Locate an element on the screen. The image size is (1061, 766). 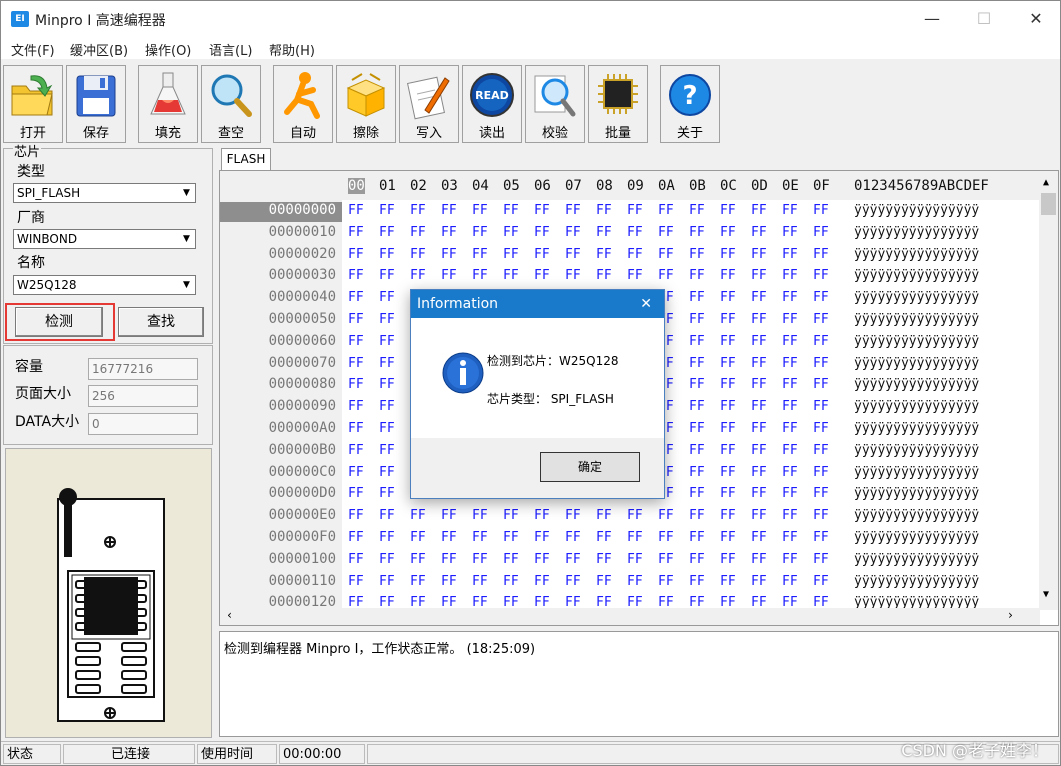
fill-button: 填充 is located at coordinates (168, 104).